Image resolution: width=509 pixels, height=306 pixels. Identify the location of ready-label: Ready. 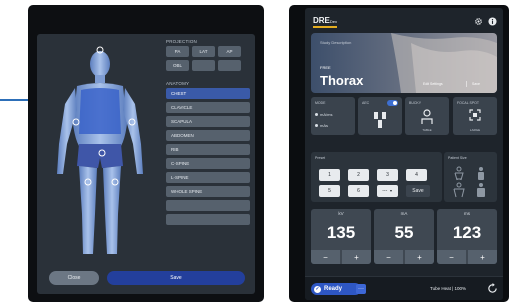
(333, 289).